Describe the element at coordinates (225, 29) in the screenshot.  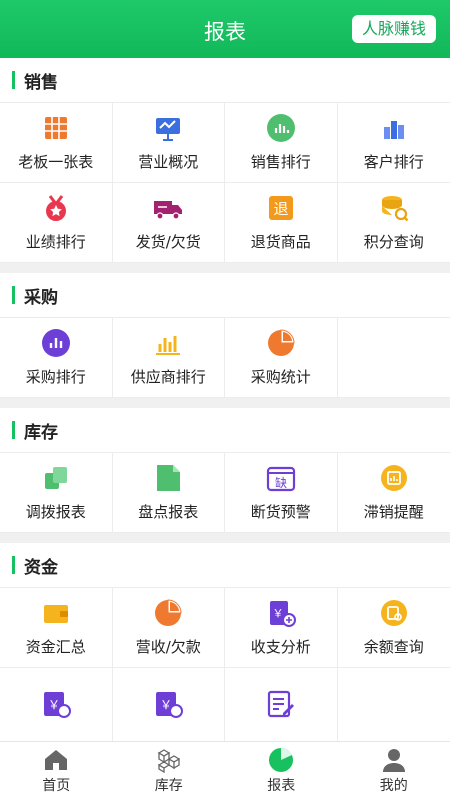
I see `header: 报表 人脉赚钱` at that location.